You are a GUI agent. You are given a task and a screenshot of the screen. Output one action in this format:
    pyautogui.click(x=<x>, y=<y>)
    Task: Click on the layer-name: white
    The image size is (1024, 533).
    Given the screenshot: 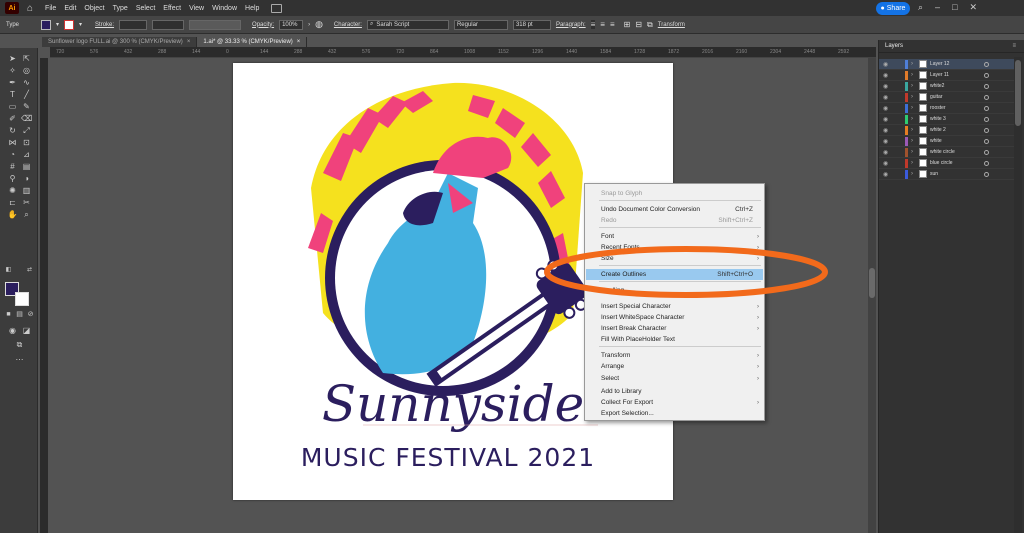 What is the action you would take?
    pyautogui.click(x=936, y=141)
    